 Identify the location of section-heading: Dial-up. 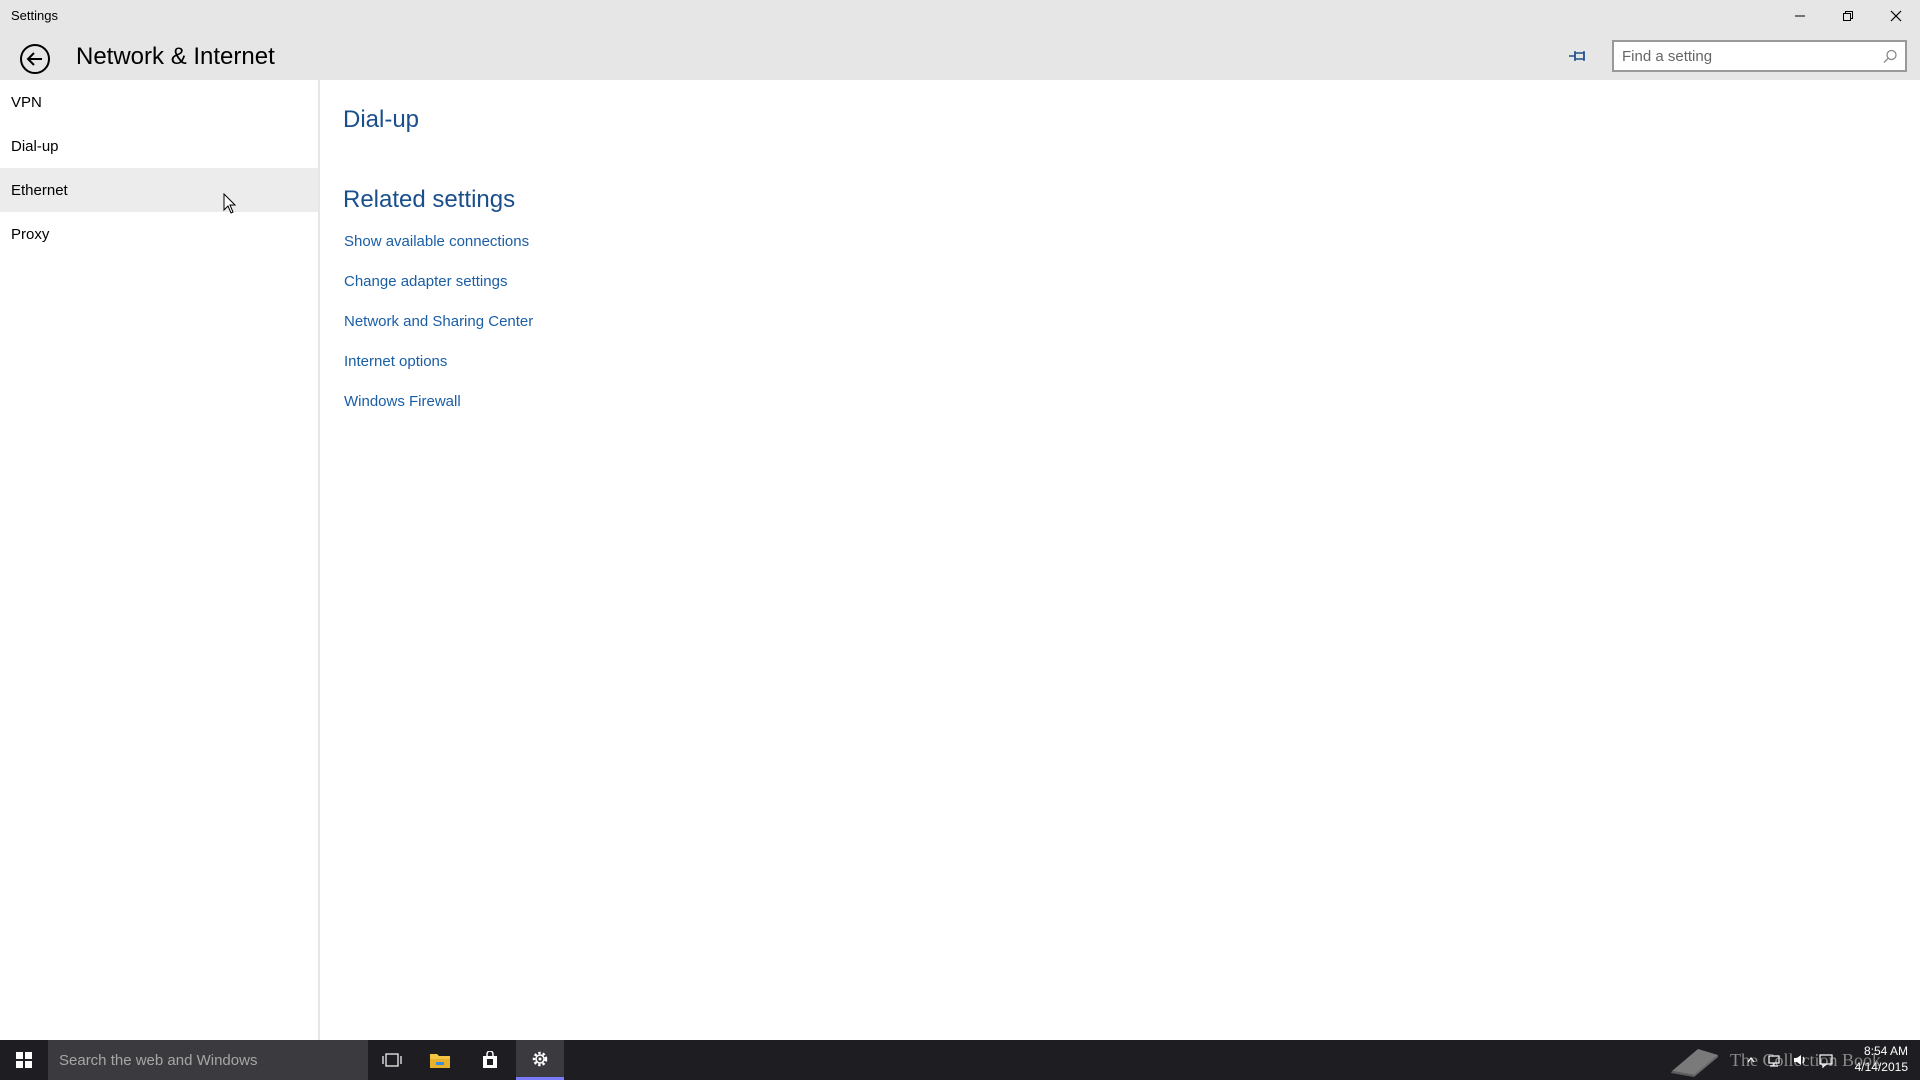
(381, 119).